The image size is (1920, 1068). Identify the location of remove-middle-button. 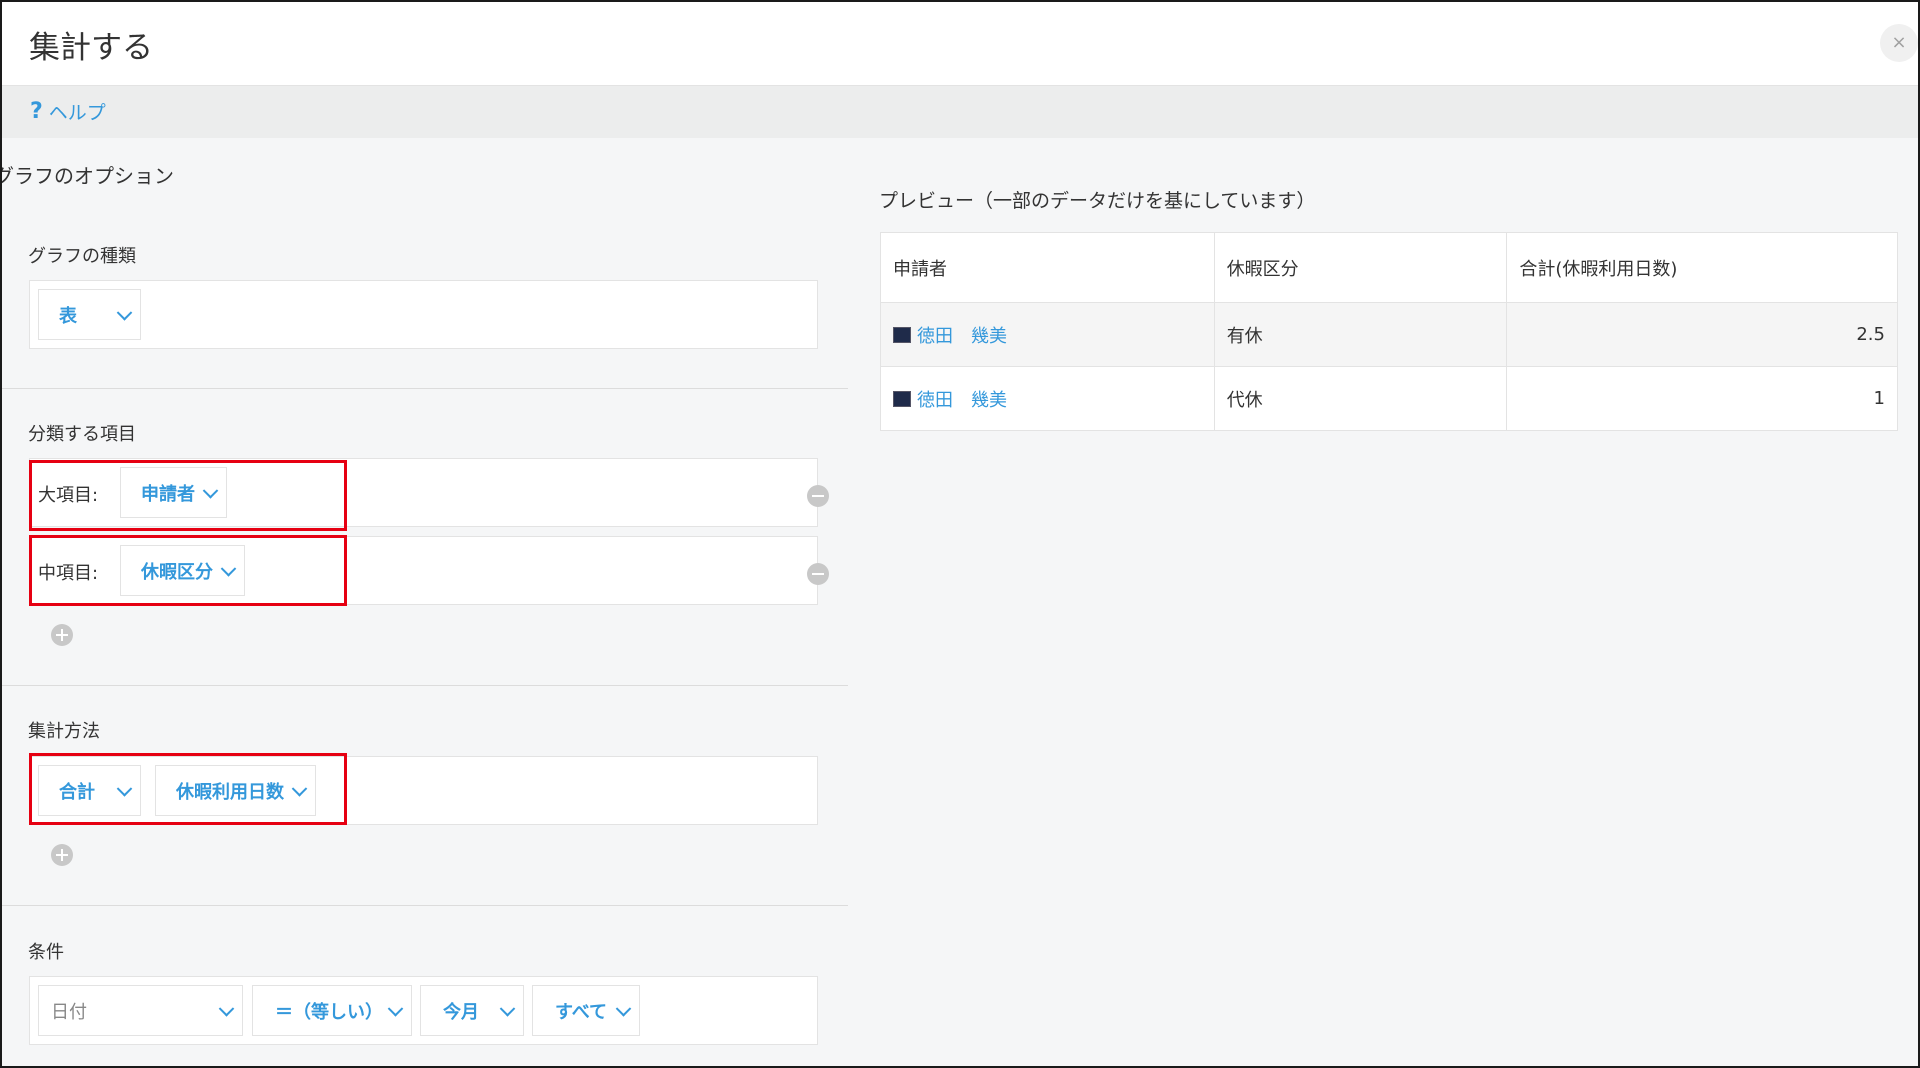
(818, 574).